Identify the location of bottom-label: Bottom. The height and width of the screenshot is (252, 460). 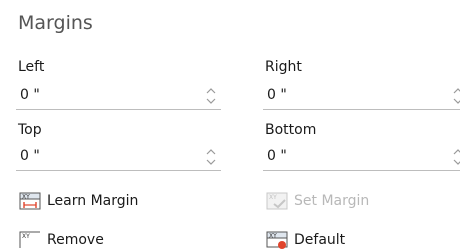
(291, 130).